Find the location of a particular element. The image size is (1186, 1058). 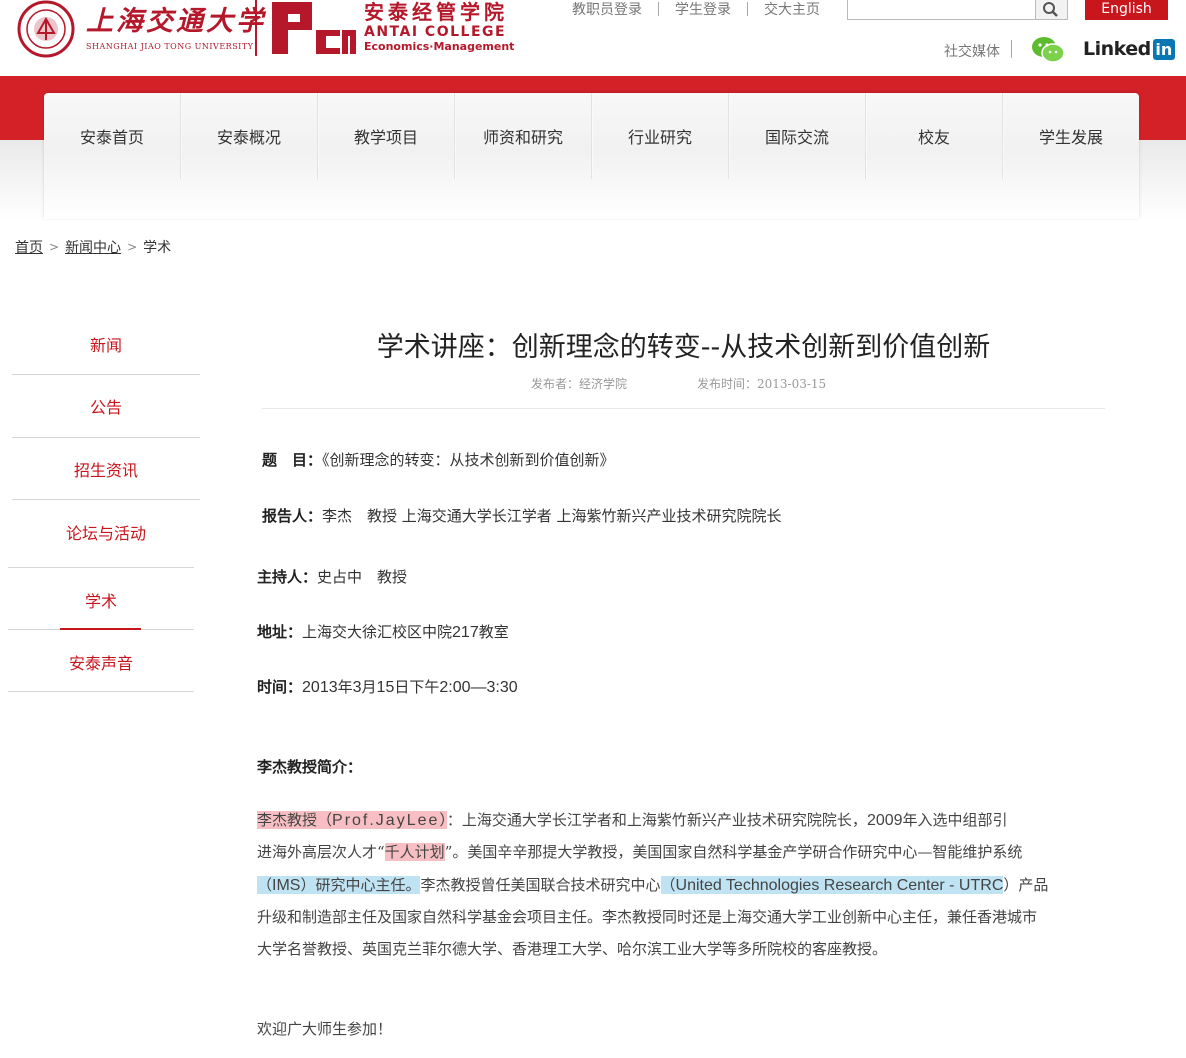

search-button is located at coordinates (1051, 10).